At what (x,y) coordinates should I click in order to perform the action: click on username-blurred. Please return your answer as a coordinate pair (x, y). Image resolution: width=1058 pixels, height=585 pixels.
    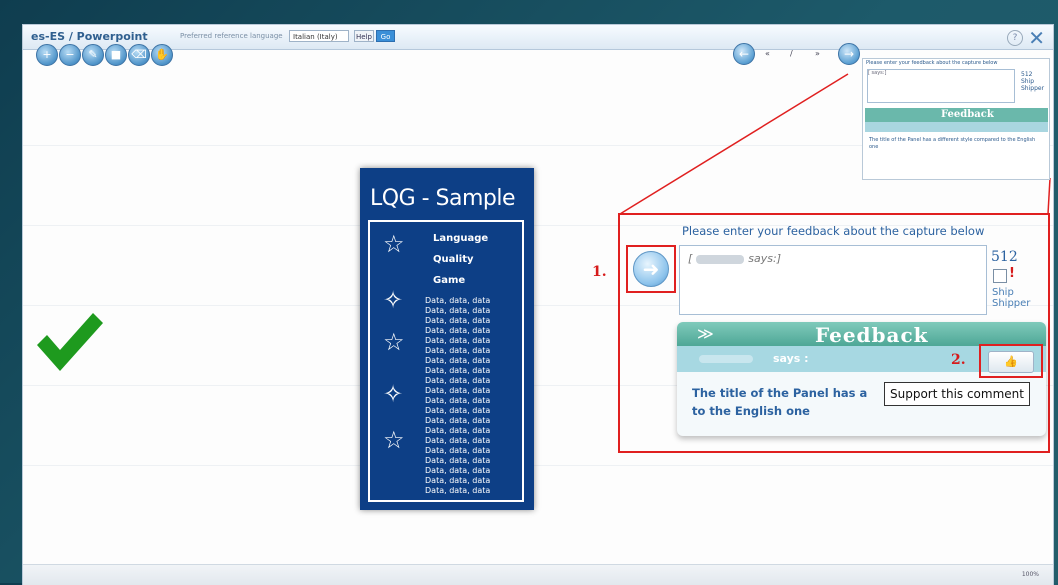
    Looking at the image, I should click on (726, 359).